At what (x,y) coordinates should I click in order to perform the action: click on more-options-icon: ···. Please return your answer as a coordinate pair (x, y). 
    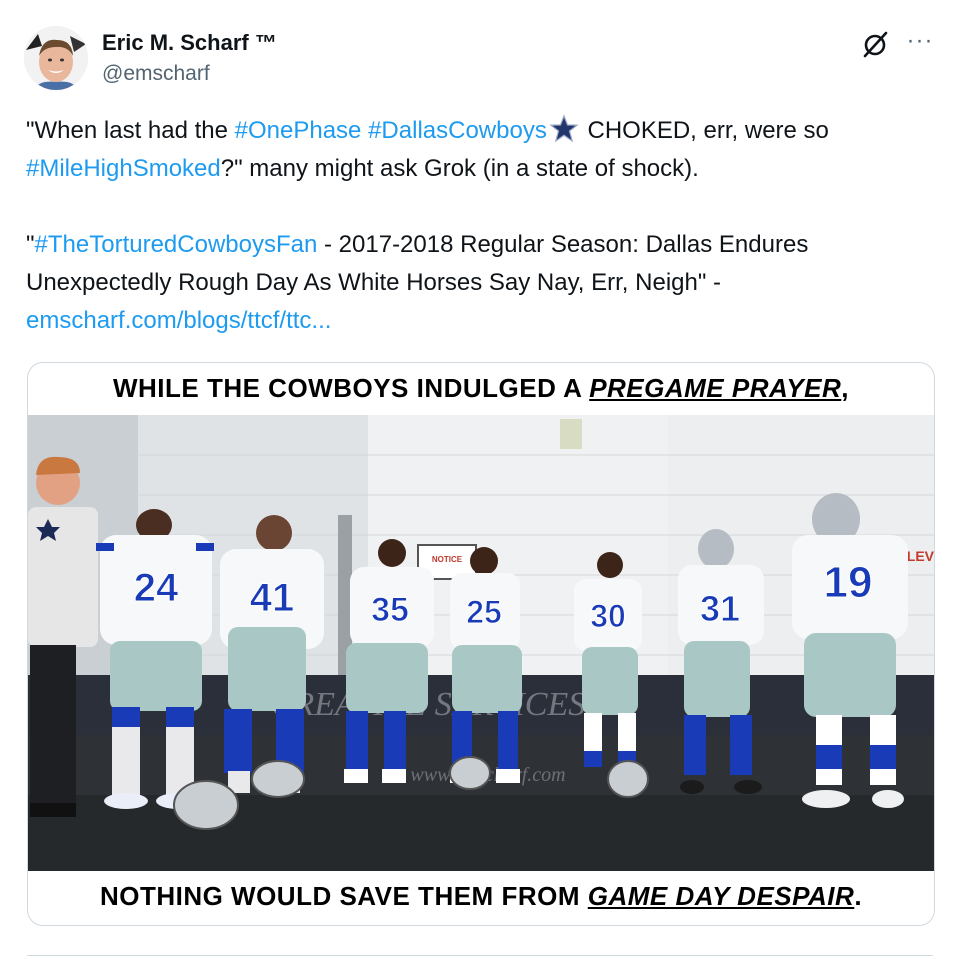
    Looking at the image, I should click on (920, 41).